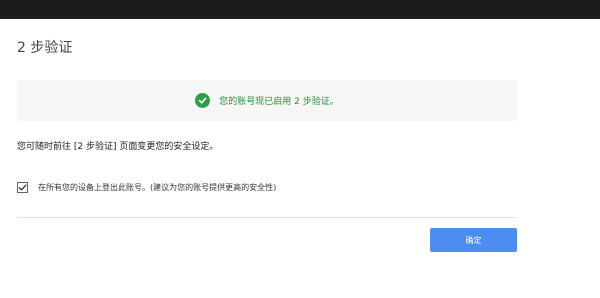 The image size is (600, 298). Describe the element at coordinates (45, 48) in the screenshot. I see `page-title: 2 步验证` at that location.